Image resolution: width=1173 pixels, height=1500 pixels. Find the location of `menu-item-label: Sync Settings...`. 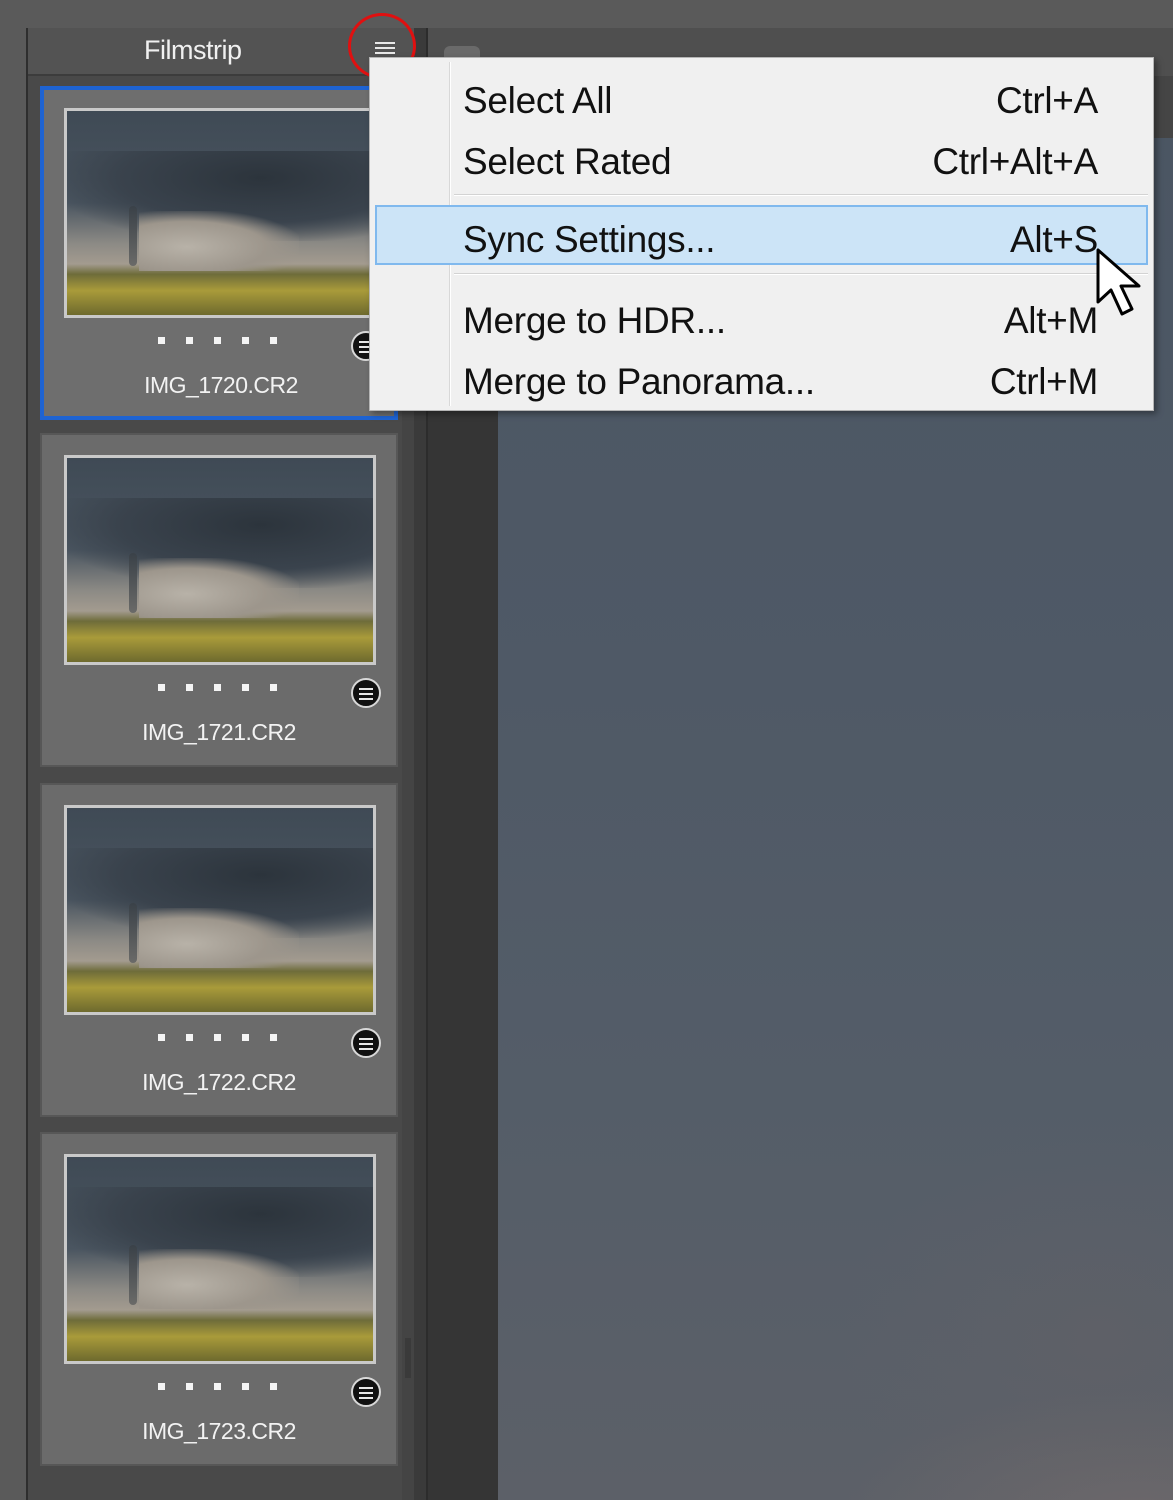

menu-item-label: Sync Settings... is located at coordinates (589, 239).